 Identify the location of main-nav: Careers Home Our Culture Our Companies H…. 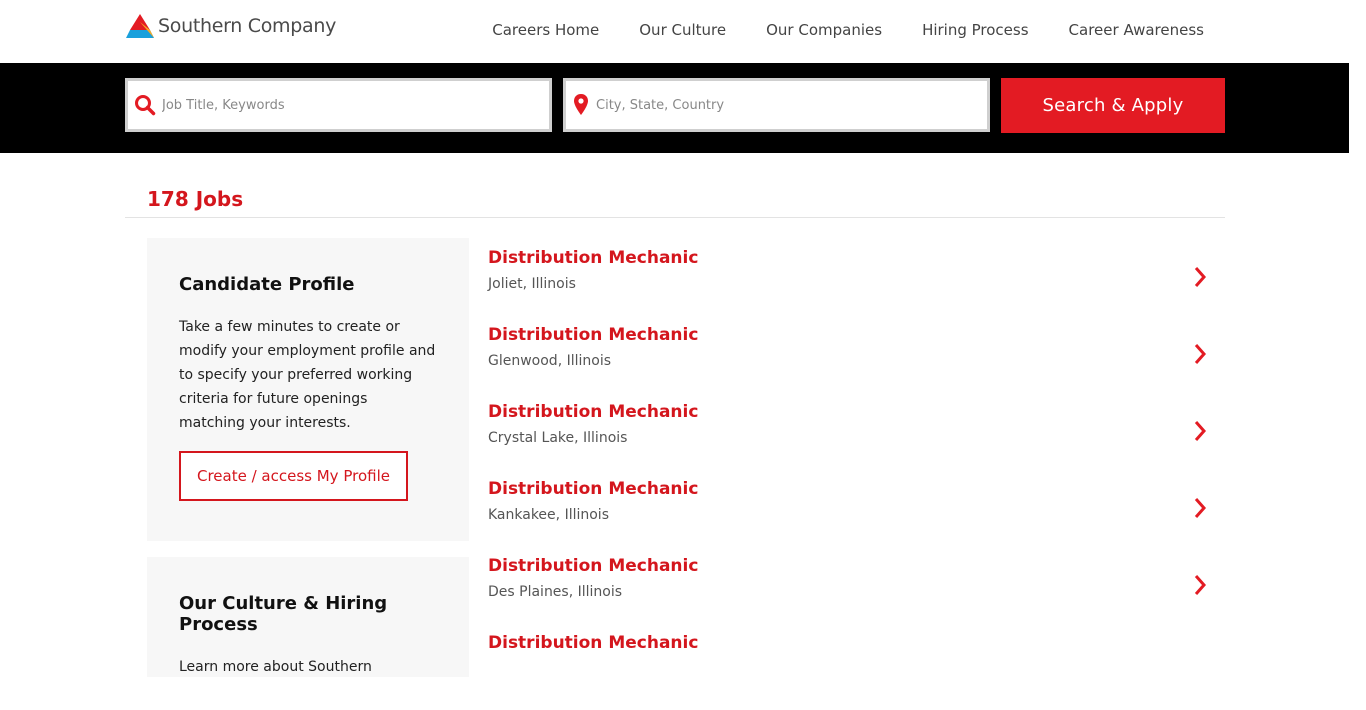
(848, 30).